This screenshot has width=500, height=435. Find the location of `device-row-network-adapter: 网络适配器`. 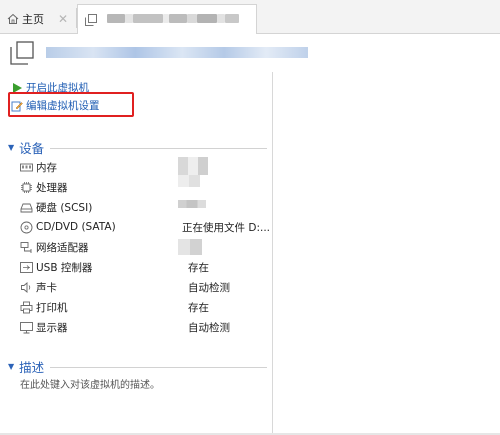

device-row-network-adapter: 网络适配器 is located at coordinates (145, 247).